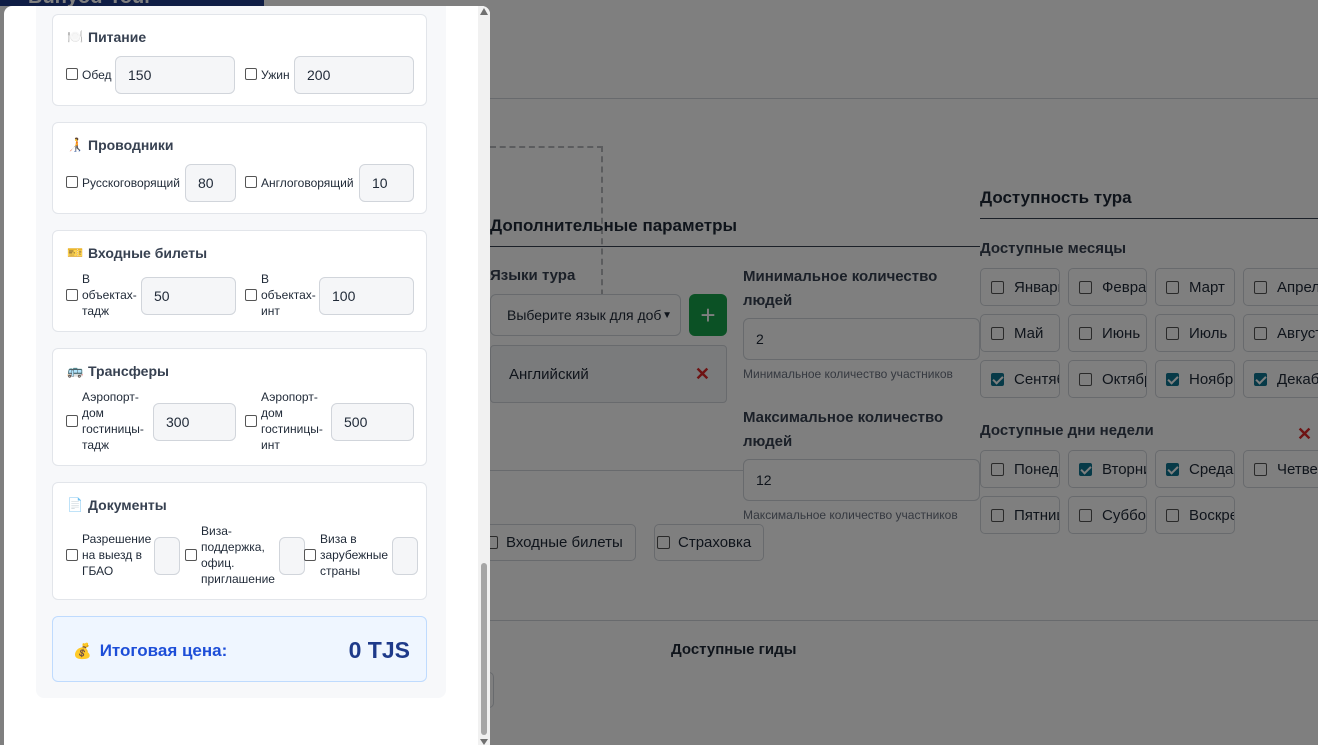  Describe the element at coordinates (251, 295) in the screenshot. I see `tickets-int-checkbox` at that location.